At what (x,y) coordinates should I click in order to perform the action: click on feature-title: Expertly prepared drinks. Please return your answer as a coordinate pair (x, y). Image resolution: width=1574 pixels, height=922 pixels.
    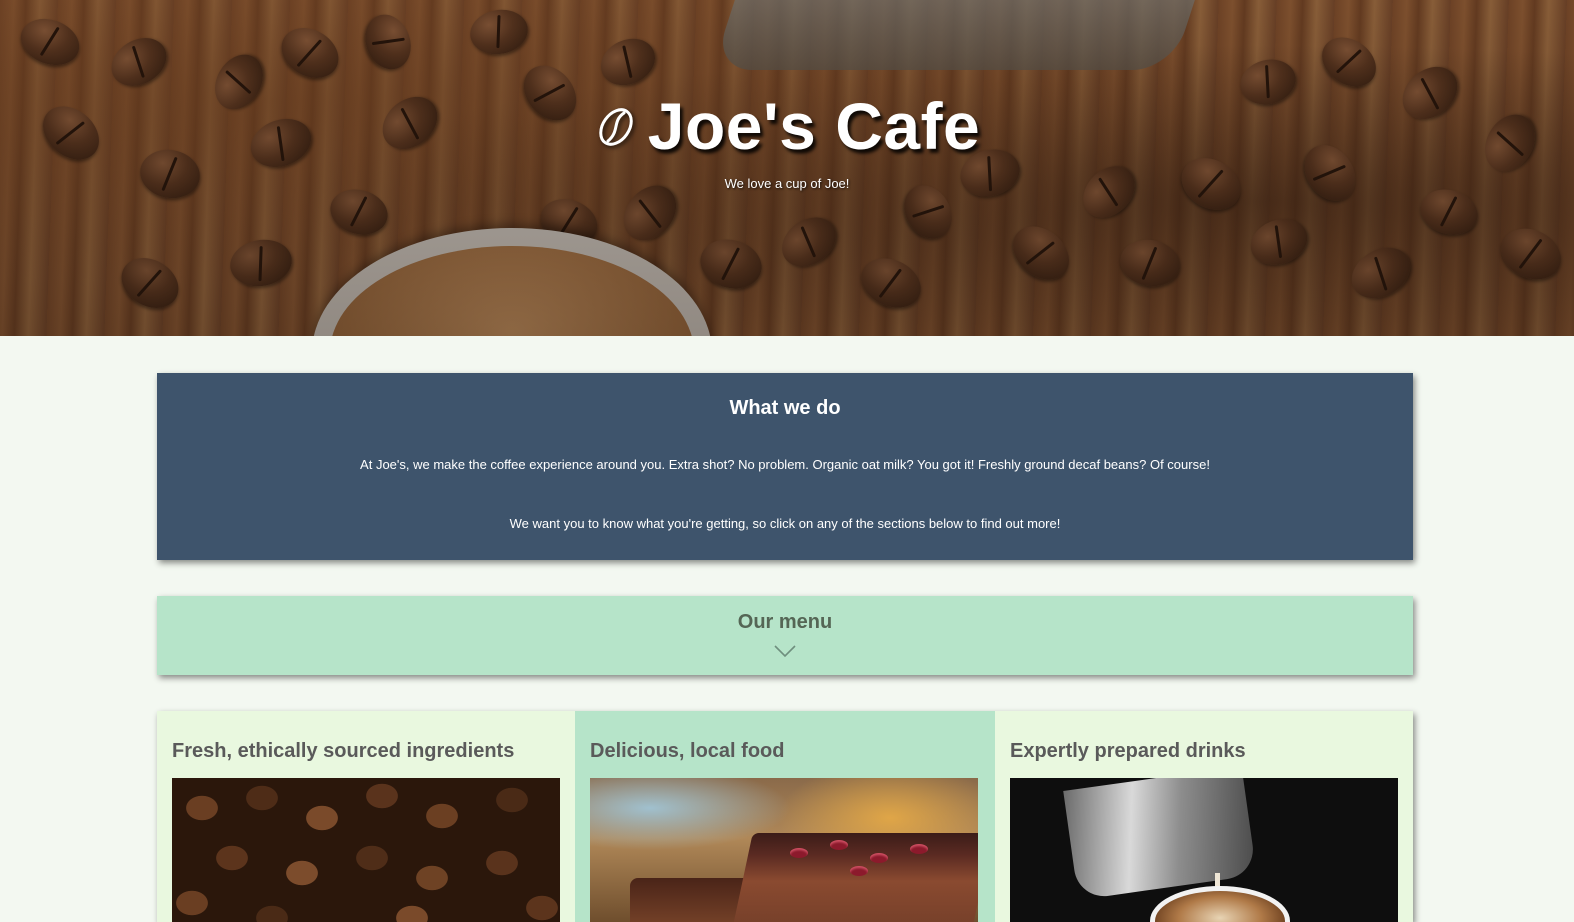
    Looking at the image, I should click on (1128, 751).